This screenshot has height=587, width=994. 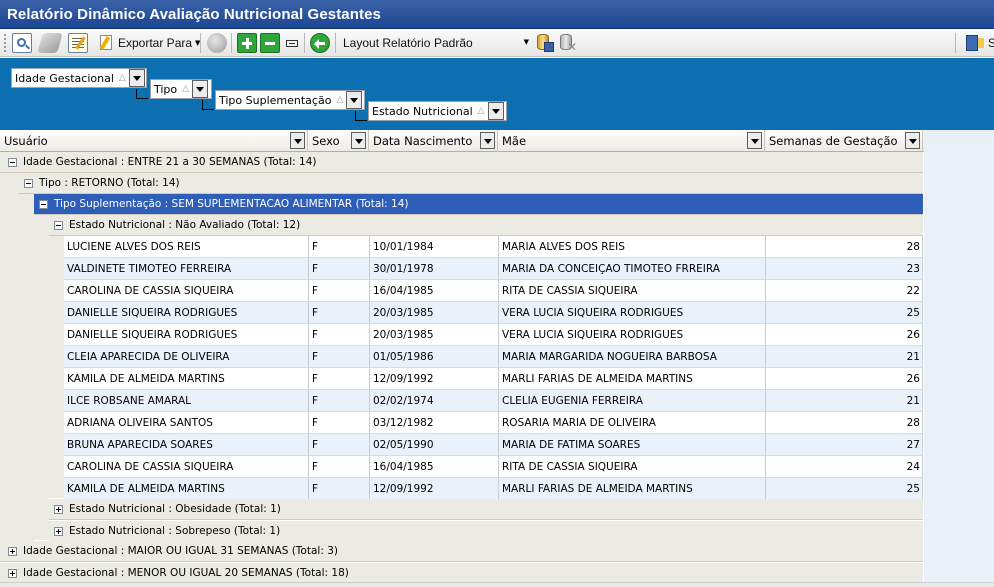 What do you see at coordinates (632, 269) in the screenshot?
I see `cell-mae: MARIA DA CONCEIÇAO TIMOTEO FRREIRA` at bounding box center [632, 269].